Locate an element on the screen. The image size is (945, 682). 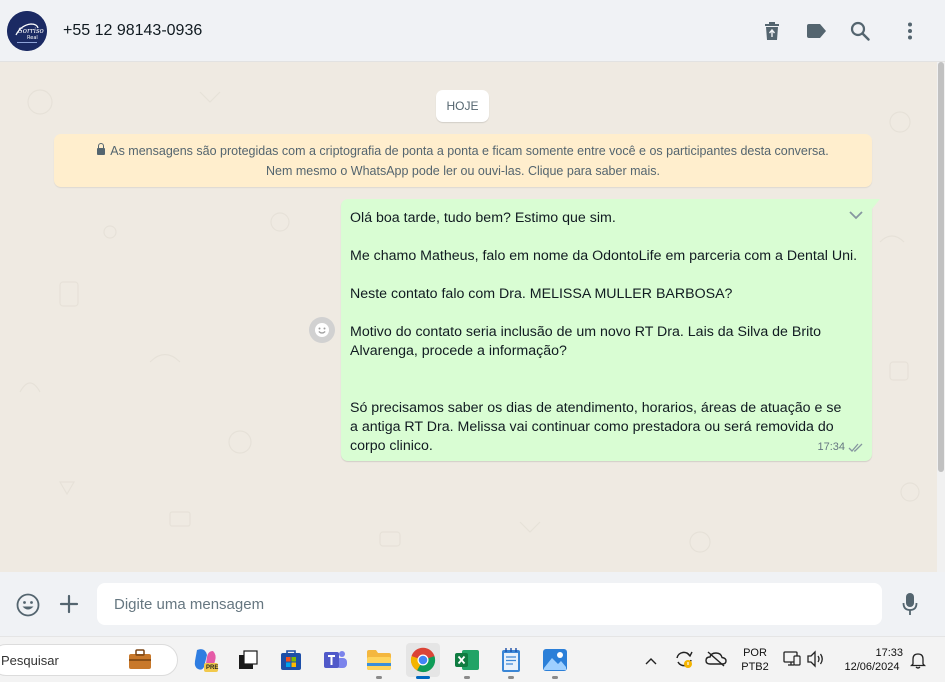
emoji-icon is located at coordinates (28, 605).